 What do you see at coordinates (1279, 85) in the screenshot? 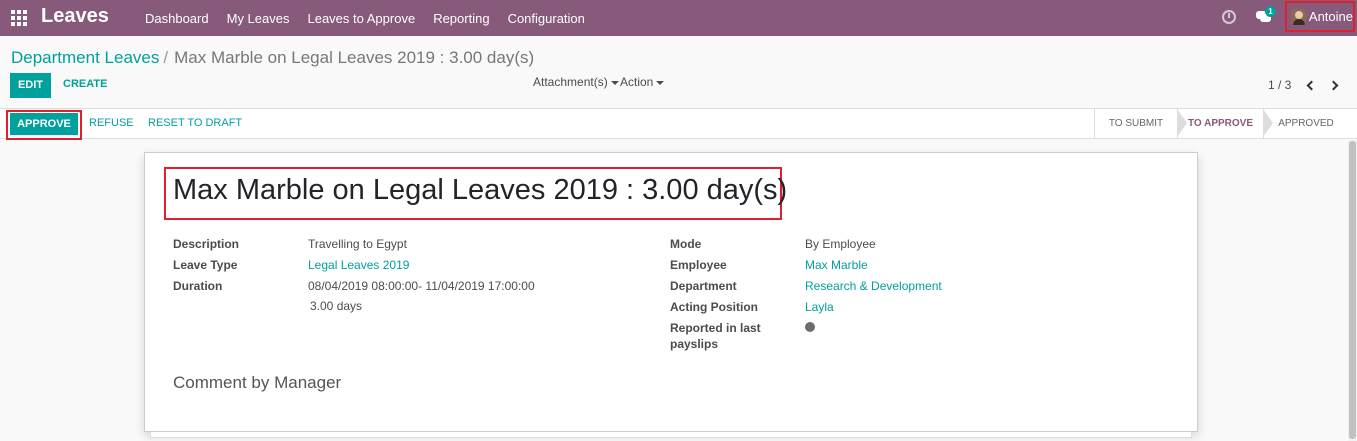
I see `pager-value: 1 / 3` at bounding box center [1279, 85].